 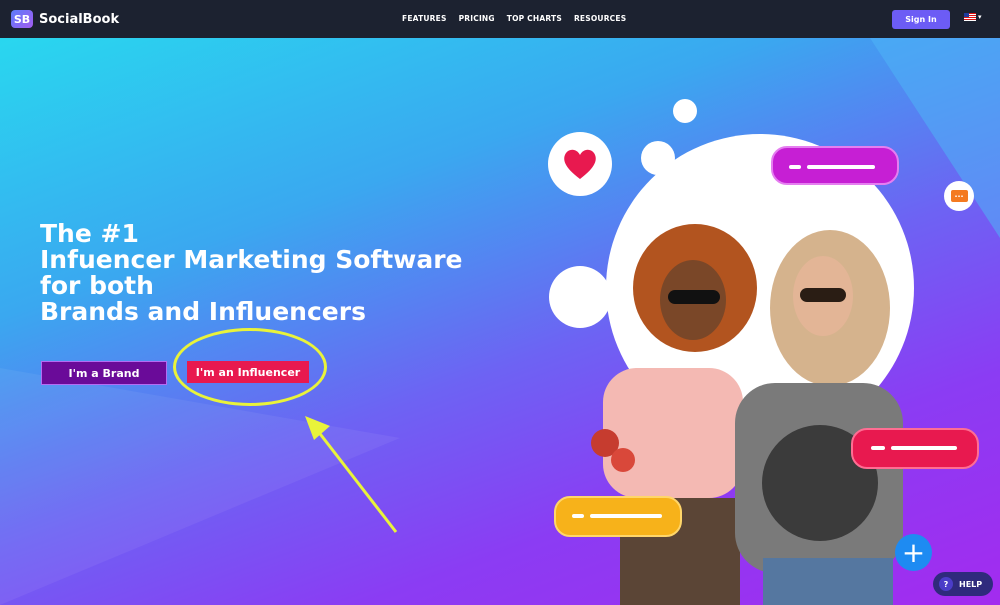 I want to click on heart-badge, so click(x=580, y=164).